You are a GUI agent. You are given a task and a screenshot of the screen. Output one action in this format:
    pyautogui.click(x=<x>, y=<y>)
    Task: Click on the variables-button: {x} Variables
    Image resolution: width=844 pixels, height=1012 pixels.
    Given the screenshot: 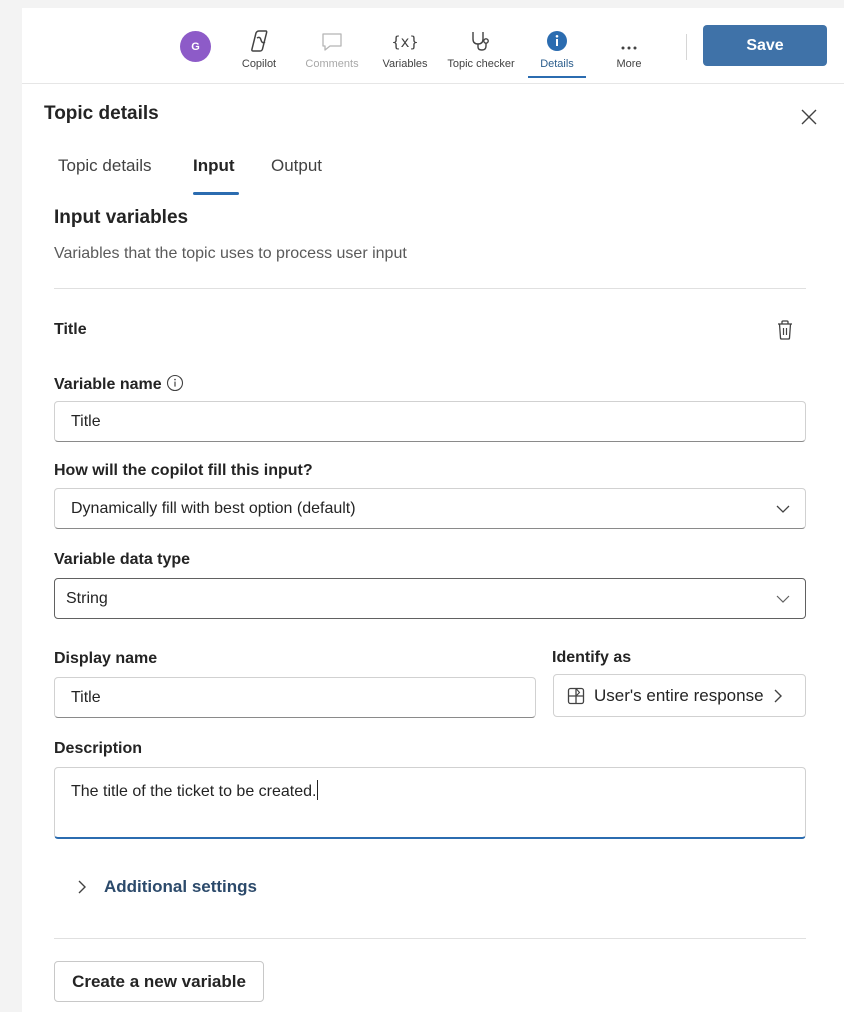 What is the action you would take?
    pyautogui.click(x=405, y=49)
    